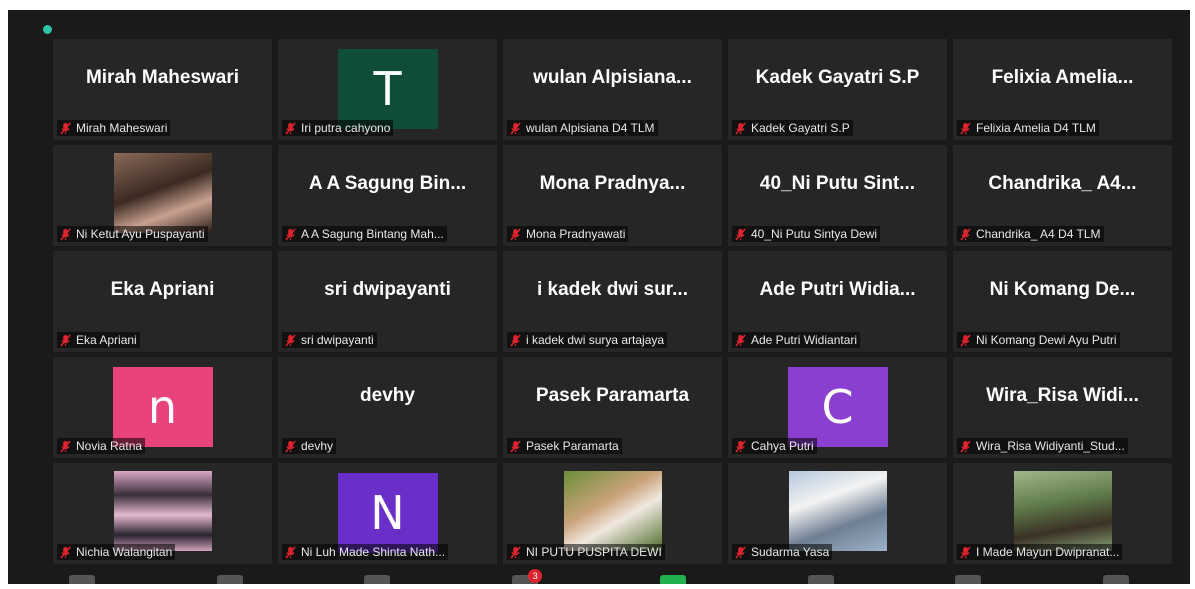 The height and width of the screenshot is (589, 1195). Describe the element at coordinates (229, 579) in the screenshot. I see `participants-button` at that location.